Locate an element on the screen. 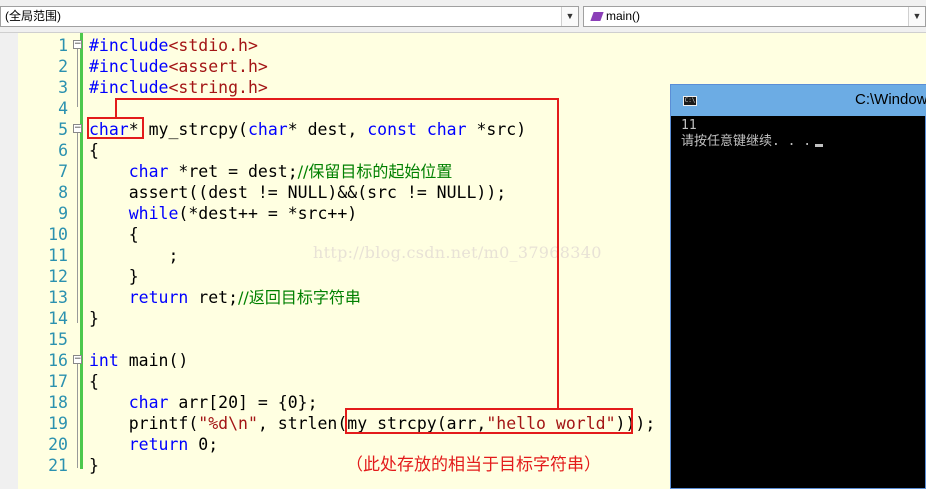 This screenshot has width=926, height=489. code-token: * my_strcpy( is located at coordinates (188, 129).